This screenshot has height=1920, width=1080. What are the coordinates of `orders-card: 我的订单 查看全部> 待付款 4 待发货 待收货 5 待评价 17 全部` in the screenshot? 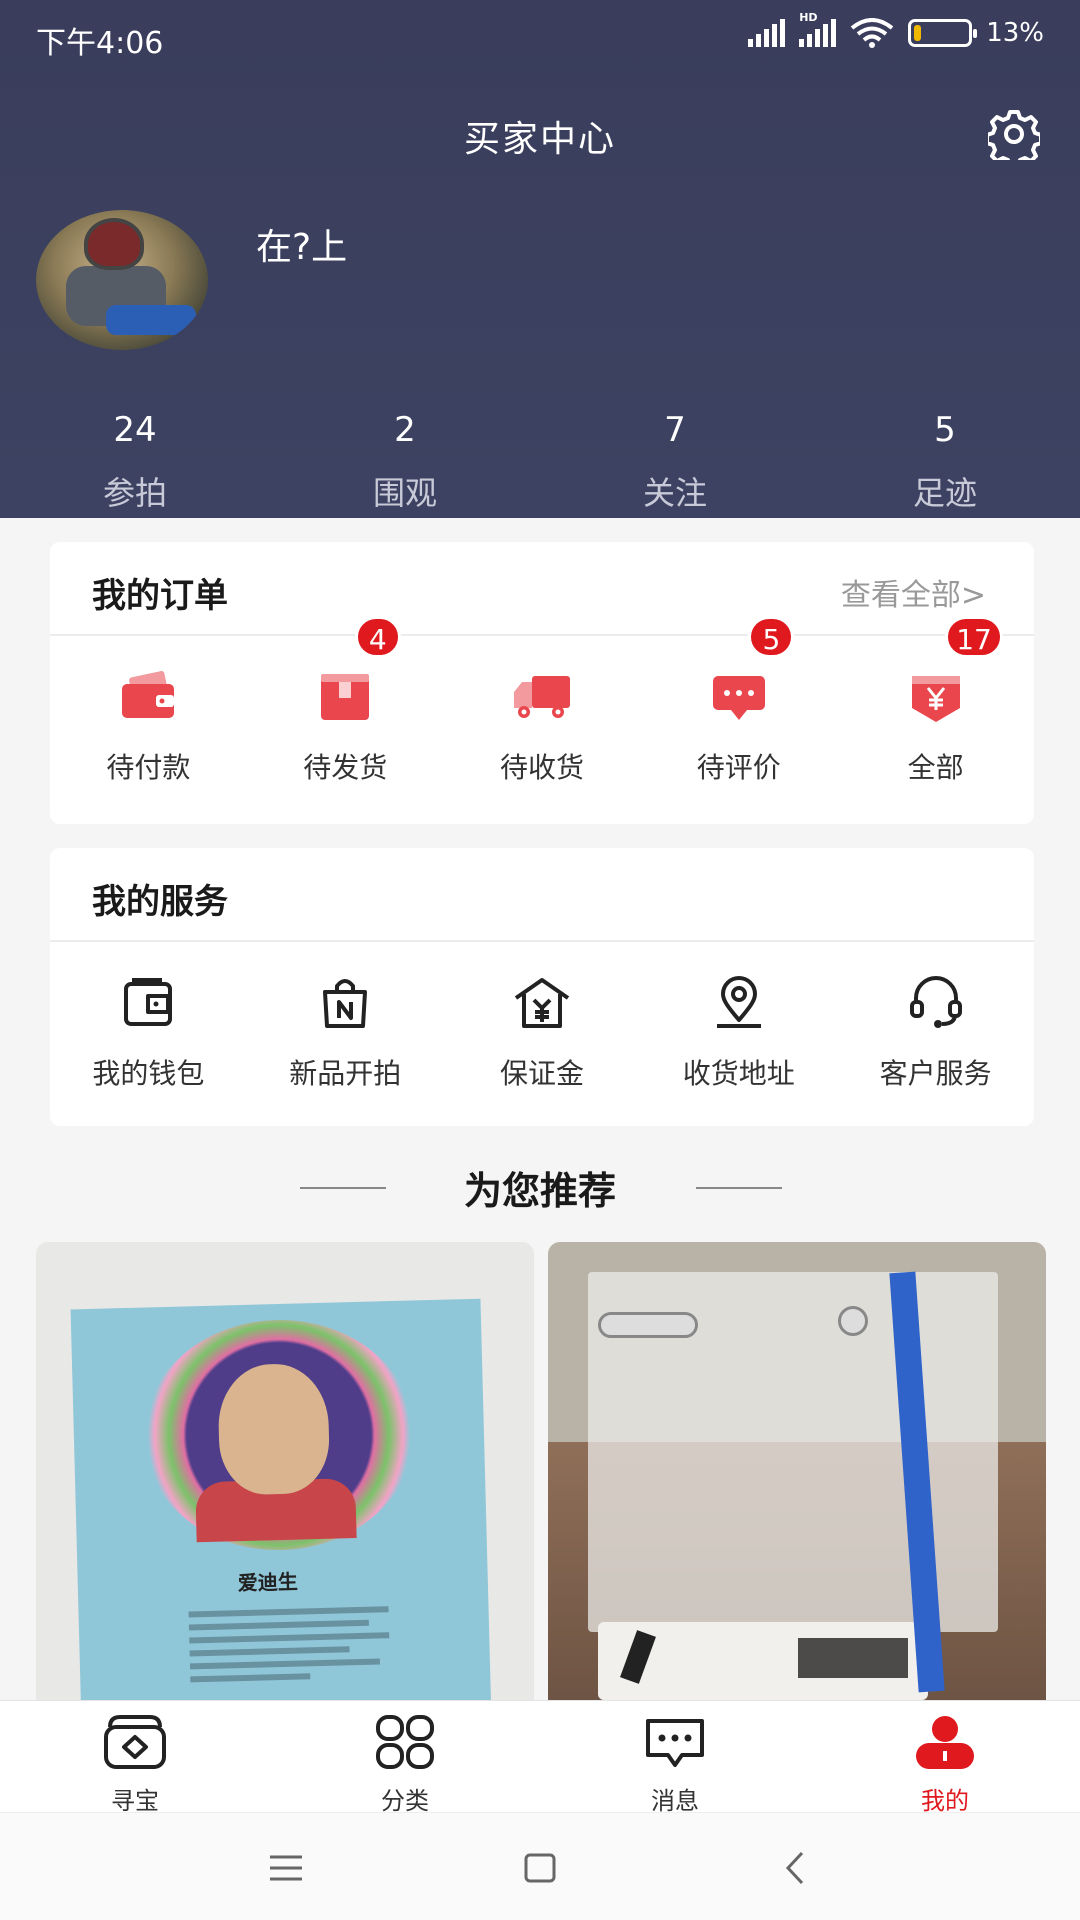 It's located at (542, 683).